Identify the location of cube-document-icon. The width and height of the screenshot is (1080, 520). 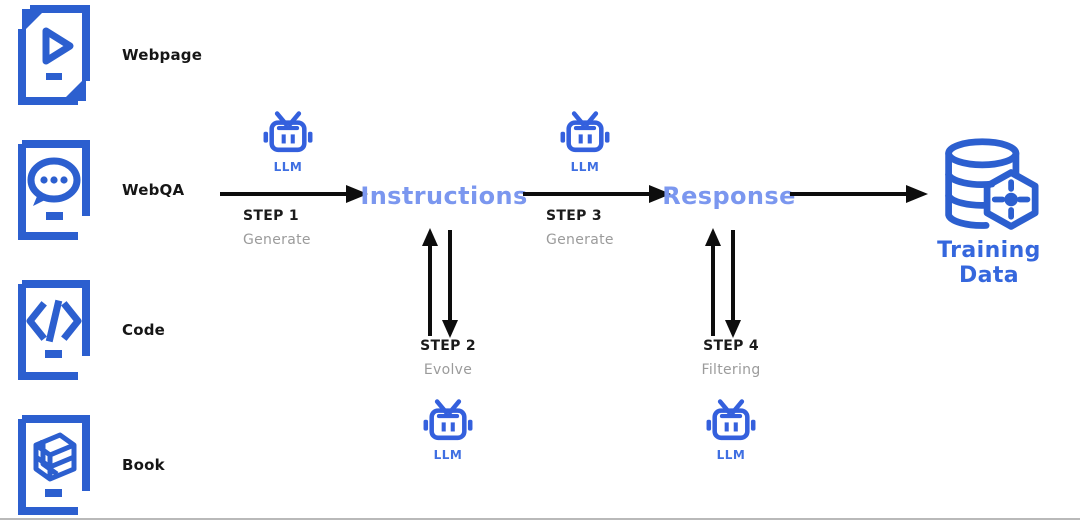
(54, 465).